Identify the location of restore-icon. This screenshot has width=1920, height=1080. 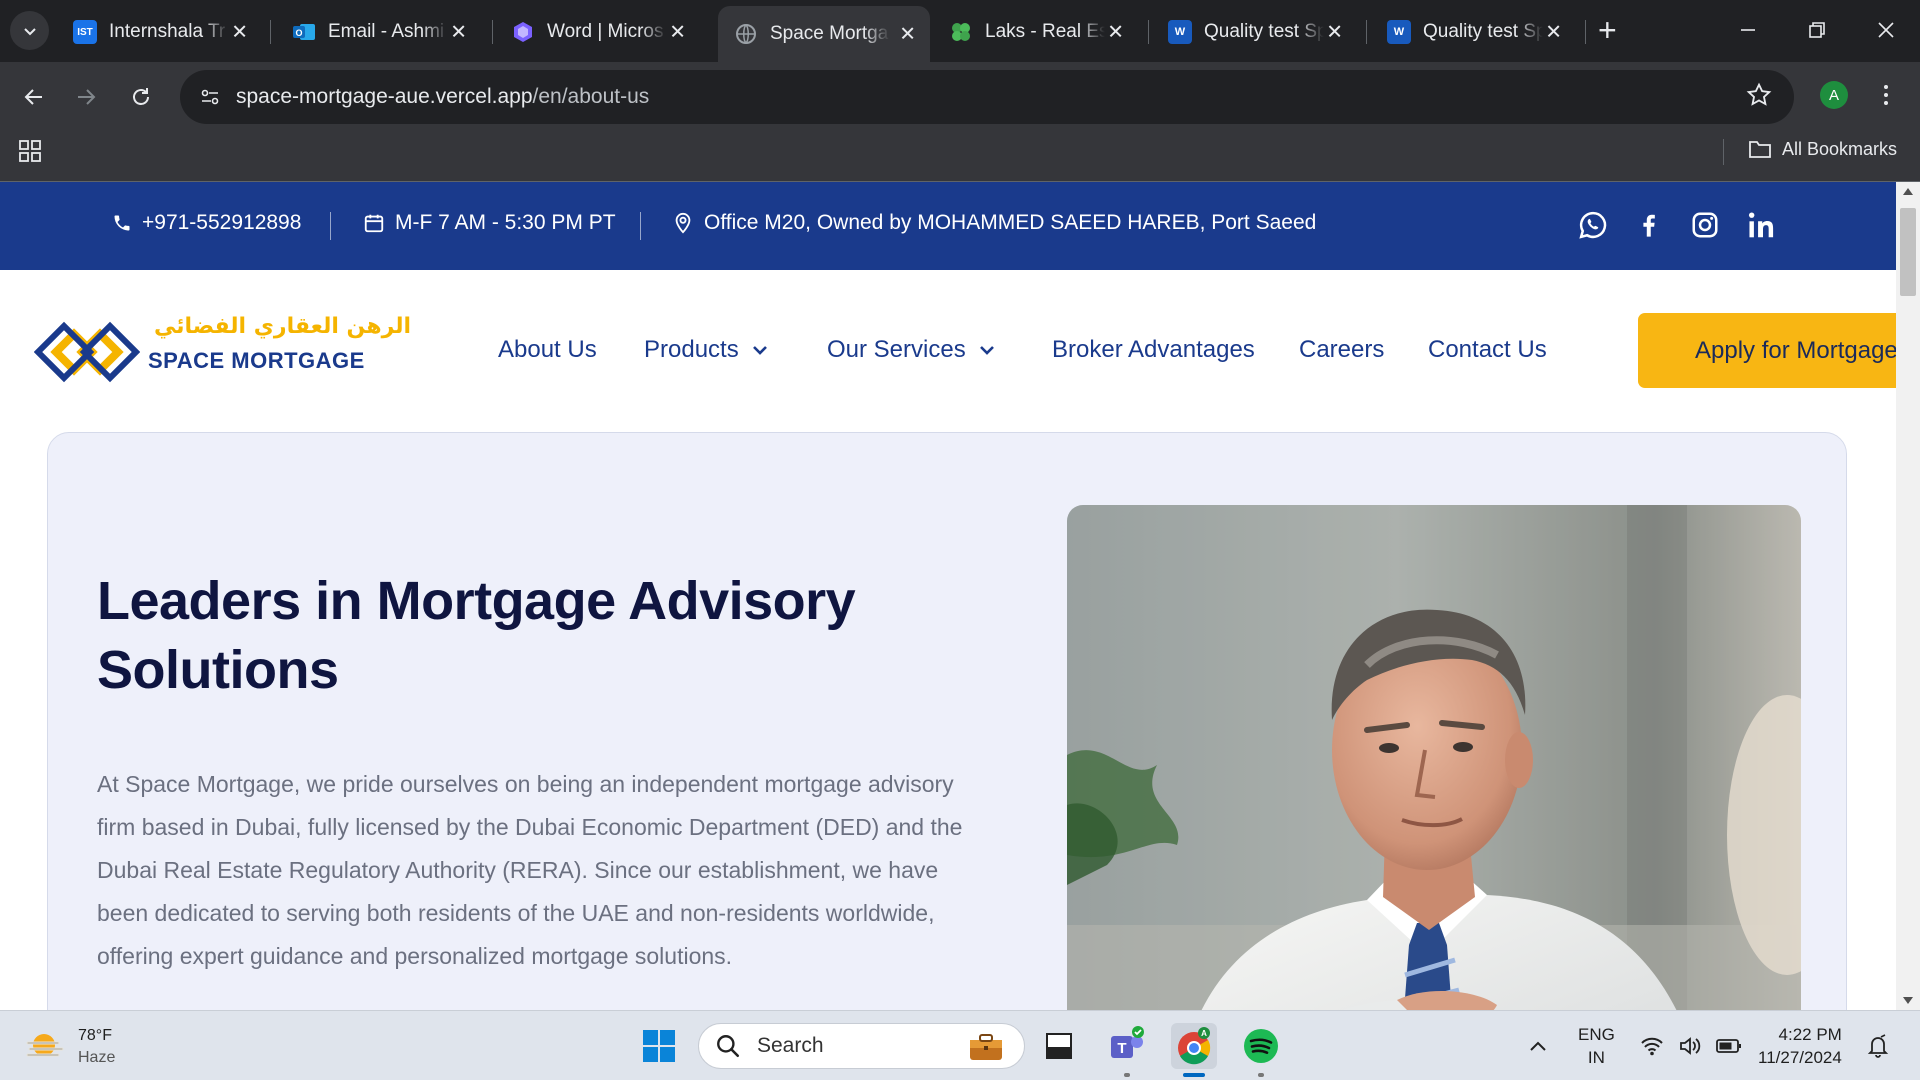
(1817, 30).